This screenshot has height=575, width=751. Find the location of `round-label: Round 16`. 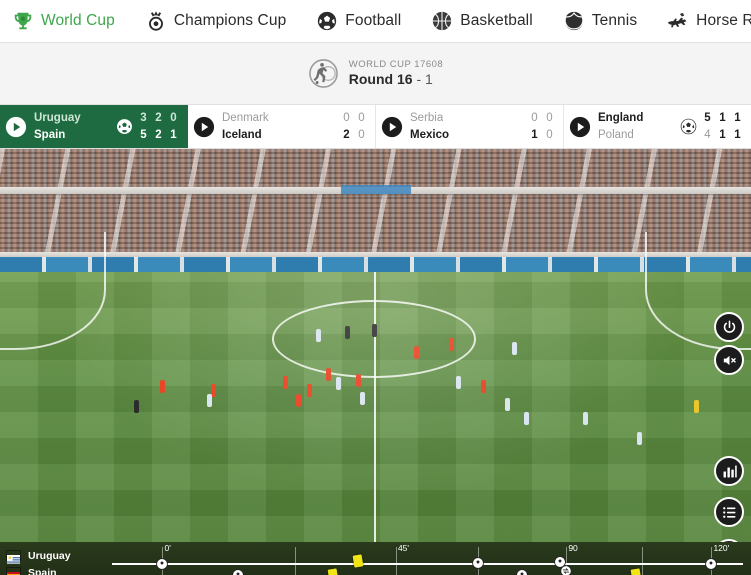

round-label: Round 16 is located at coordinates (380, 78).